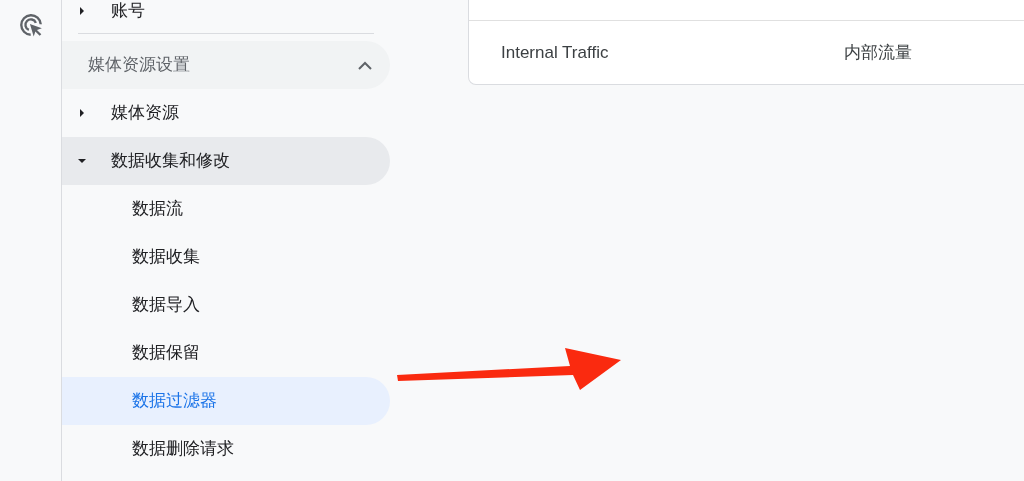 The height and width of the screenshot is (481, 1024). I want to click on nav-item: 数据收集和修改, so click(226, 161).